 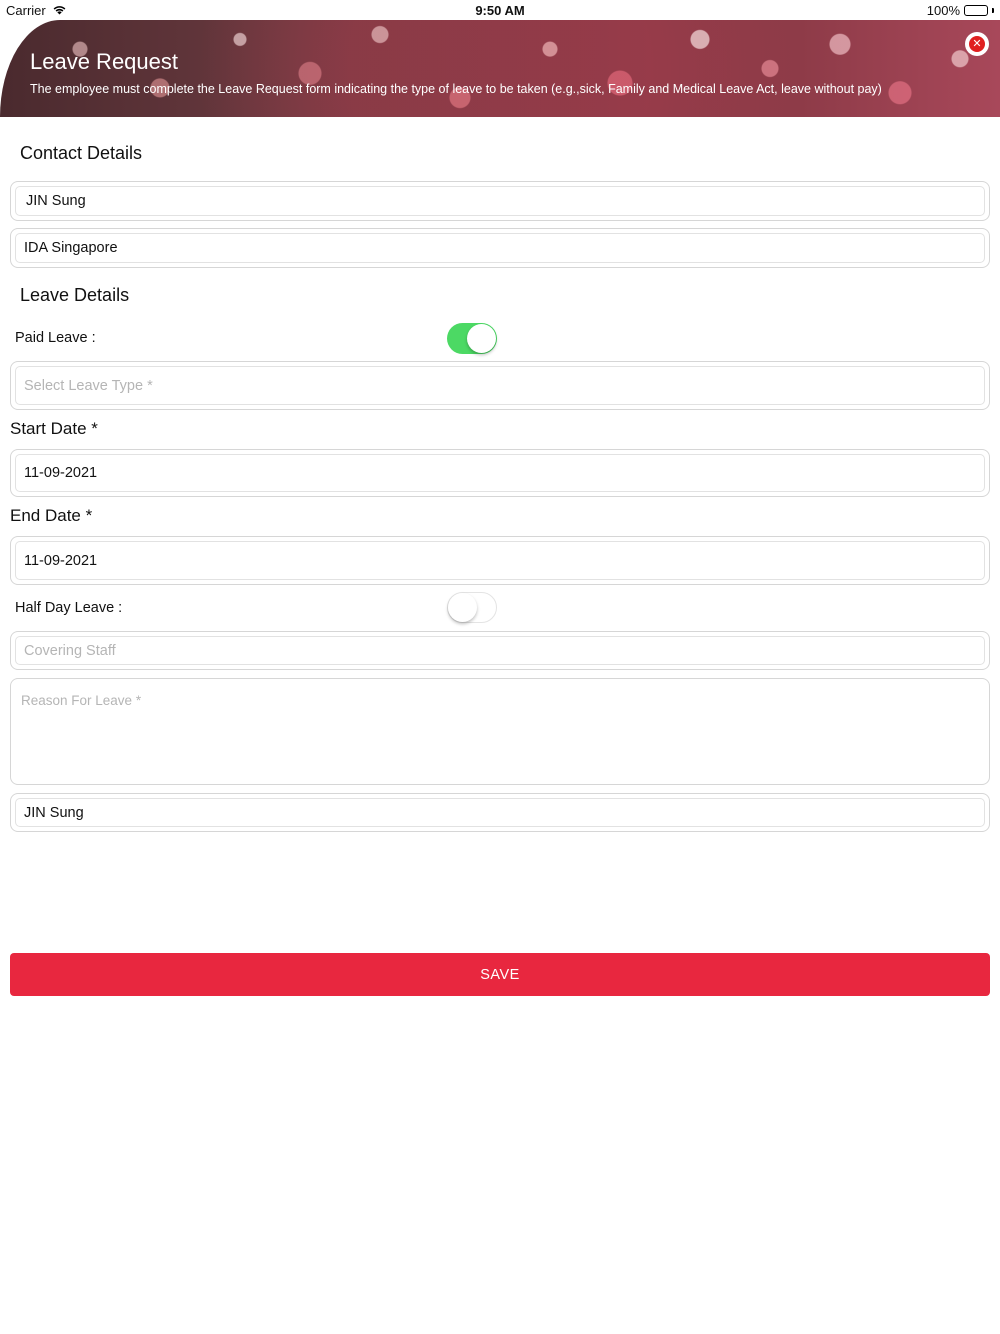 I want to click on start-date-label: Start Date *, so click(x=54, y=428).